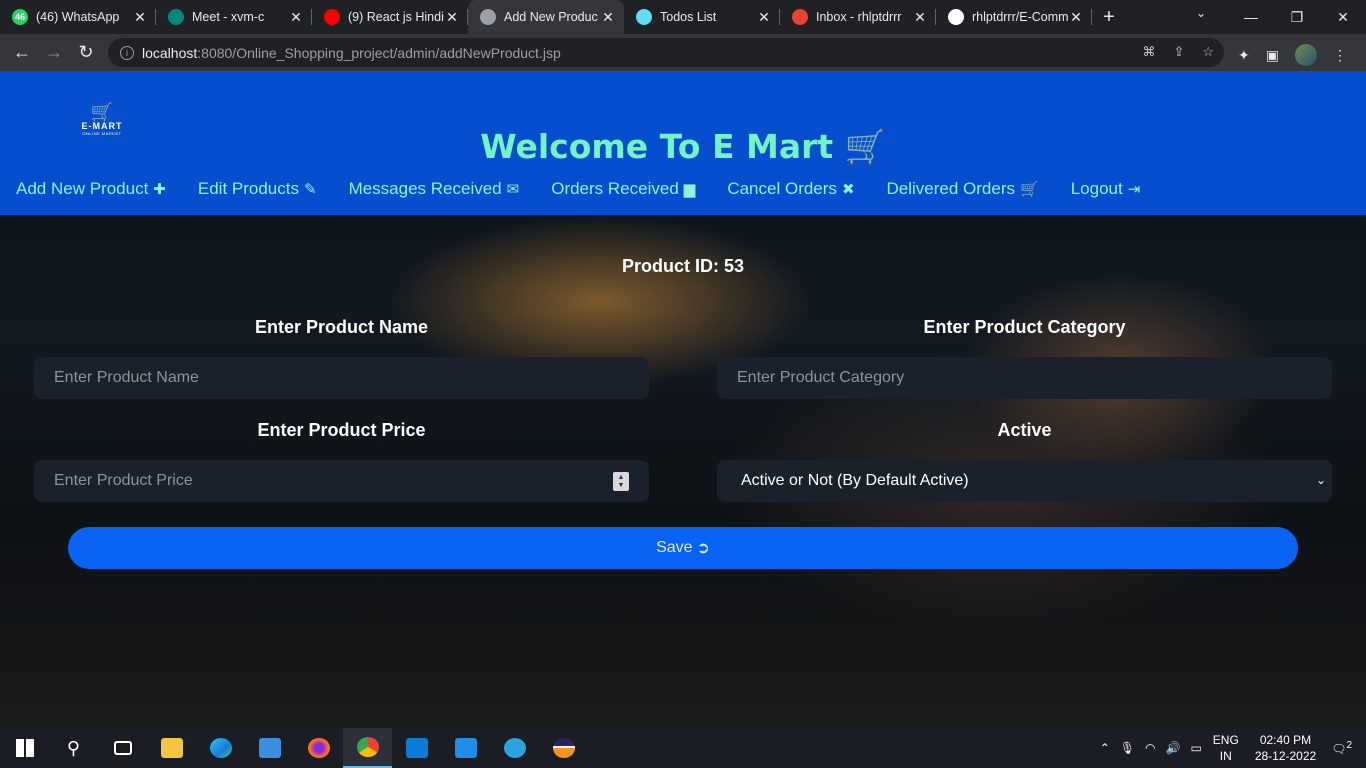  Describe the element at coordinates (102, 112) in the screenshot. I see `logo-cart-icon: 🛒` at that location.